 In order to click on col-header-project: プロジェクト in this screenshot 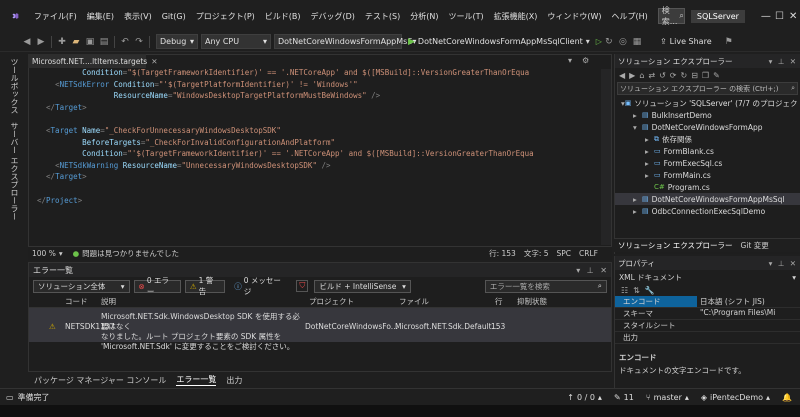, I will do `click(354, 301)`.